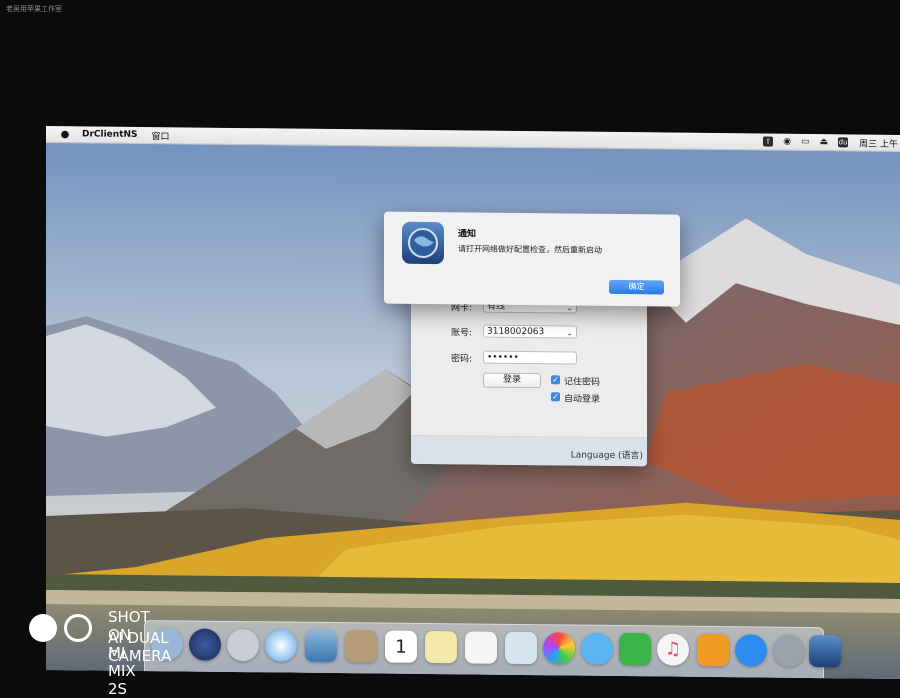  What do you see at coordinates (559, 648) in the screenshot?
I see `photos-icon` at bounding box center [559, 648].